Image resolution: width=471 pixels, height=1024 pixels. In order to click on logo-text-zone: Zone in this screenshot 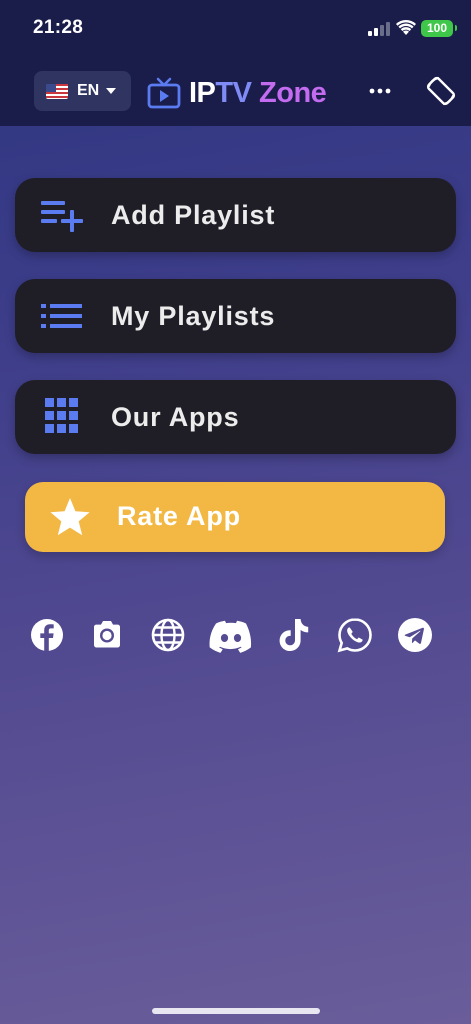, I will do `click(289, 92)`.